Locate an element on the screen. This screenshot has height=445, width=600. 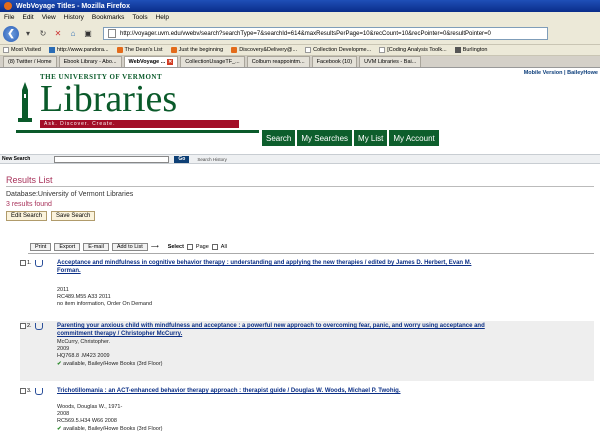
record-number: 3. is located at coordinates (26, 391).